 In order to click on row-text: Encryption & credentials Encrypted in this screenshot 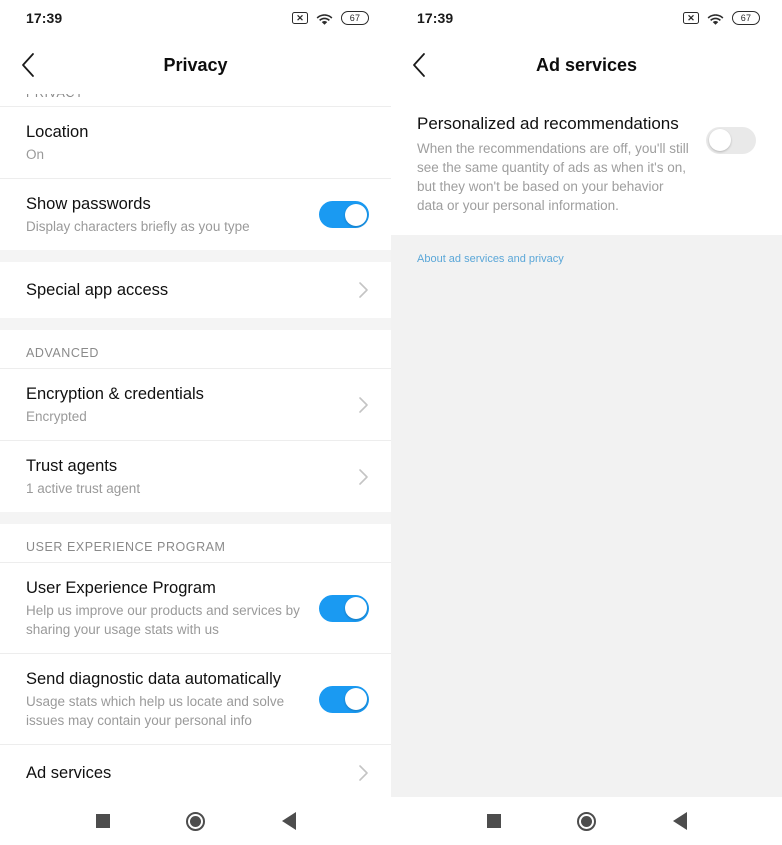, I will do `click(186, 404)`.